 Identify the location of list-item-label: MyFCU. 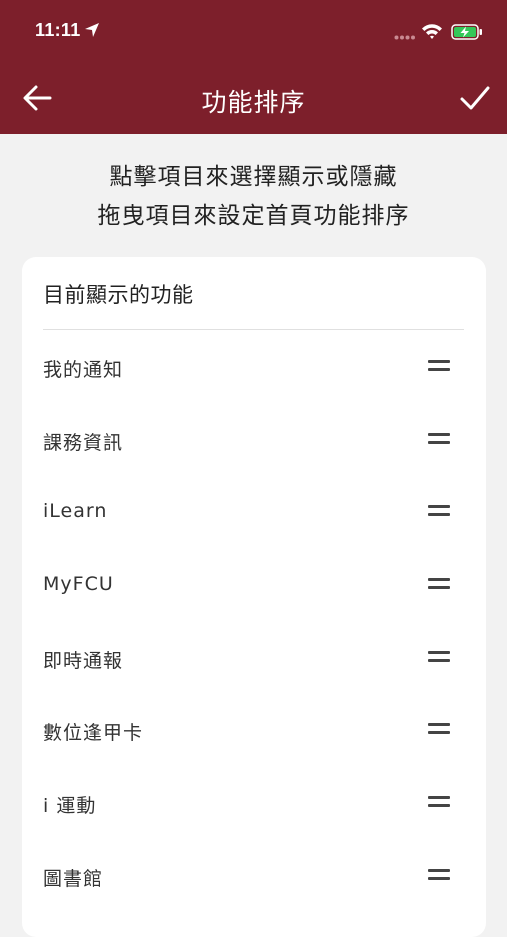
(78, 584).